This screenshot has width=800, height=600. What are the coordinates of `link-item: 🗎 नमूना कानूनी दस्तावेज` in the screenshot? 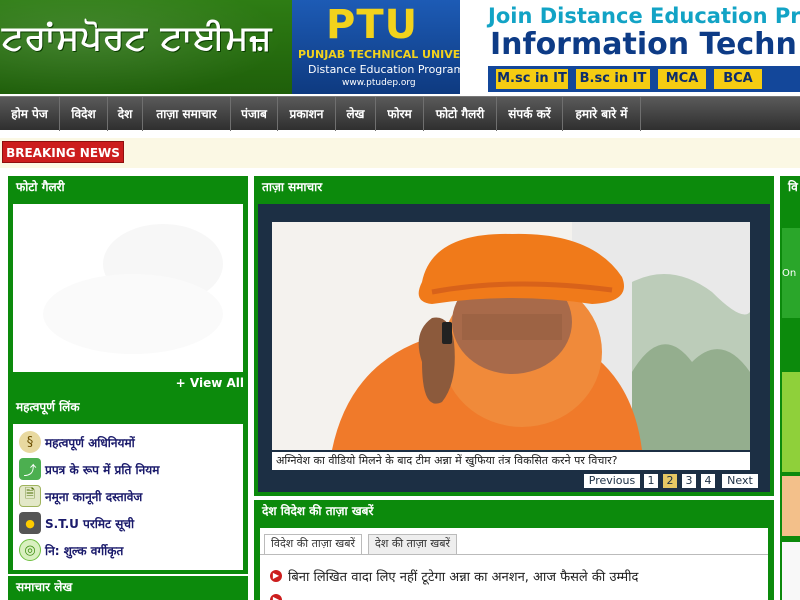 It's located at (80, 496).